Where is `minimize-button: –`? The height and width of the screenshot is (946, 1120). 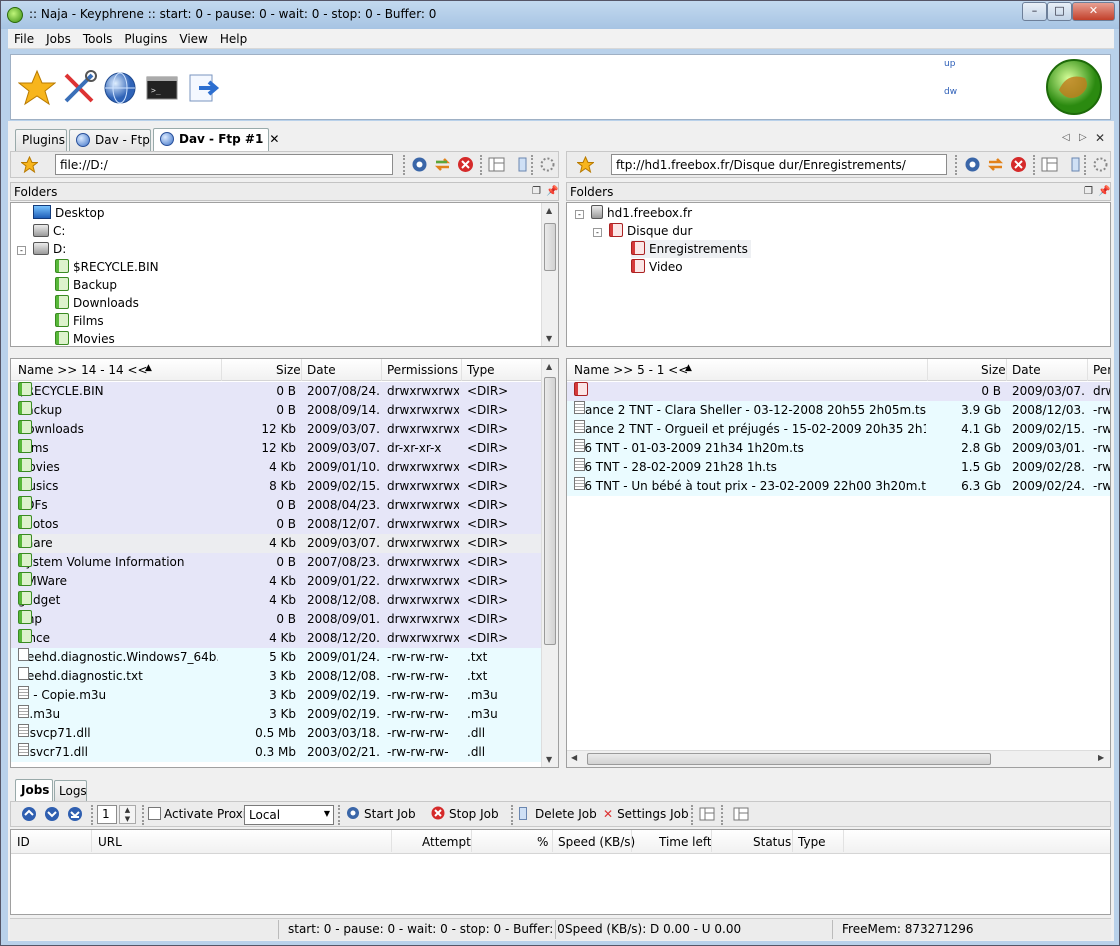
minimize-button: – is located at coordinates (1034, 11).